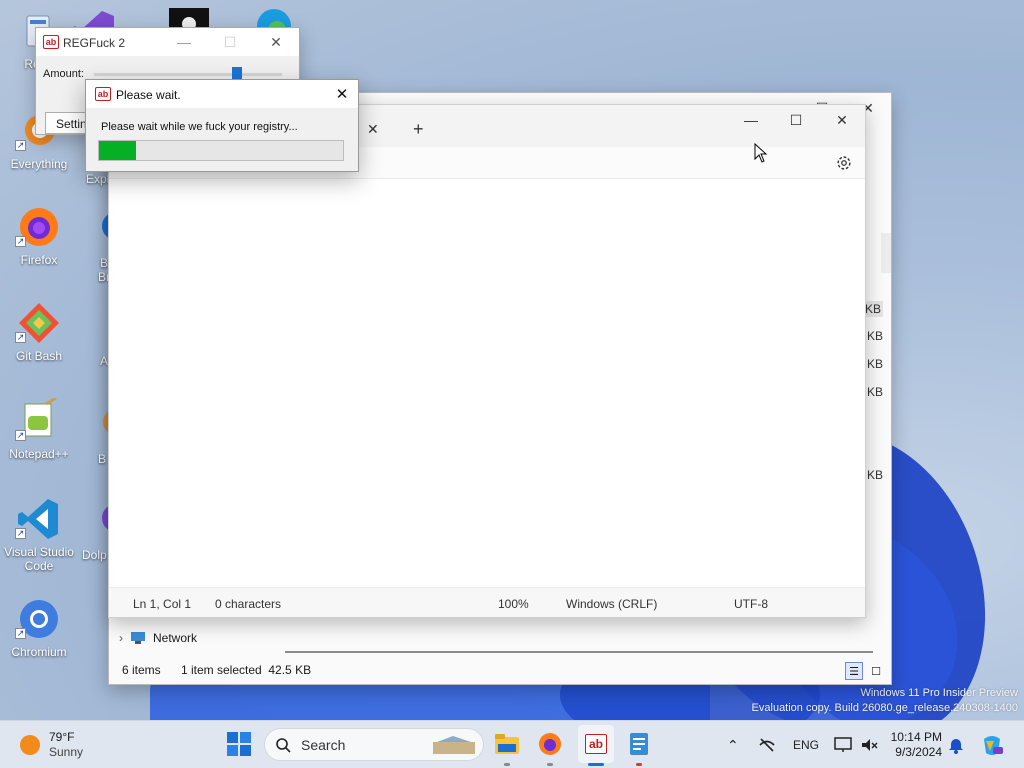  What do you see at coordinates (992, 745) in the screenshot?
I see `copilot-icon` at bounding box center [992, 745].